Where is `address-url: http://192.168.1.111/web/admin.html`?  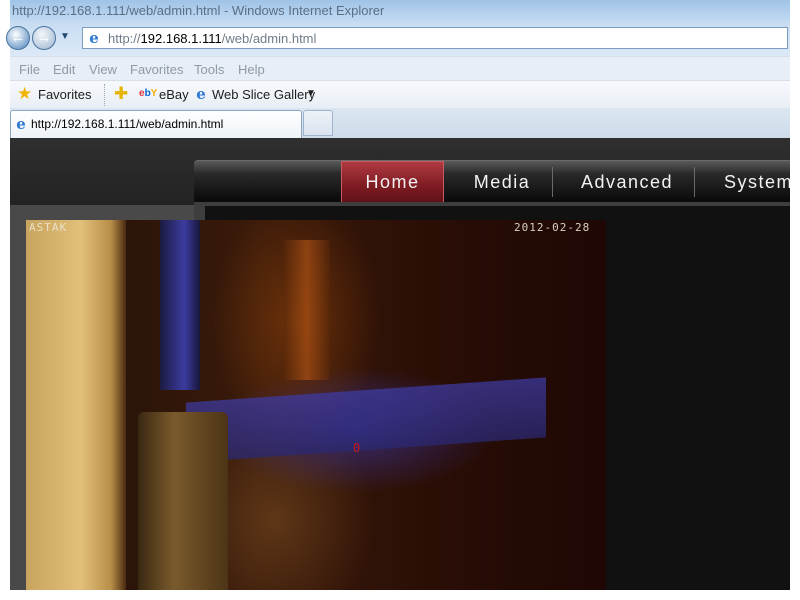
address-url: http://192.168.1.111/web/admin.html is located at coordinates (212, 38).